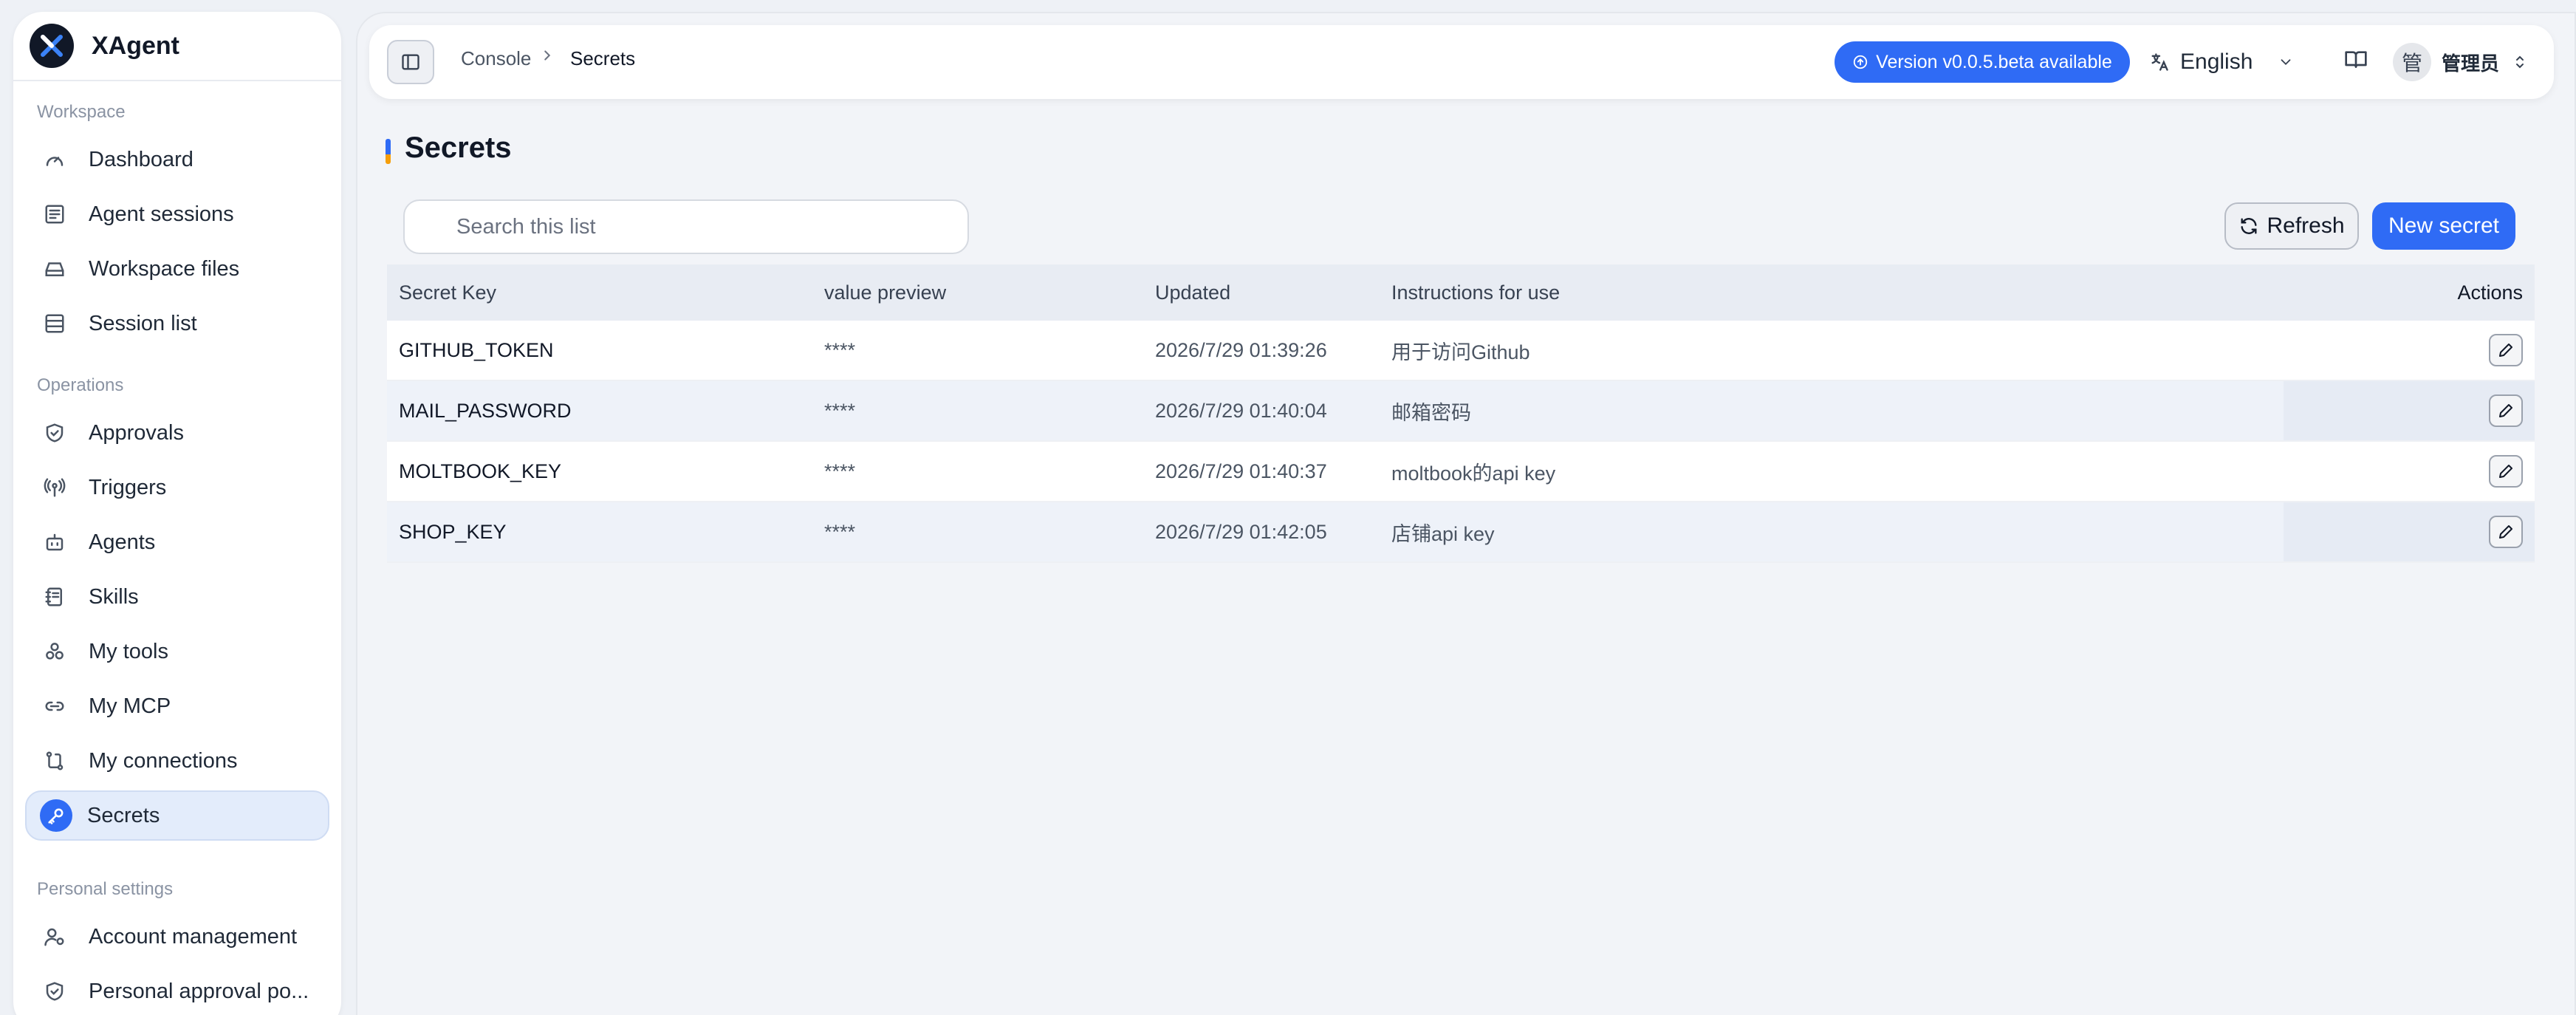 This screenshot has width=2576, height=1015. Describe the element at coordinates (54, 487) in the screenshot. I see `radio-tower-icon` at that location.